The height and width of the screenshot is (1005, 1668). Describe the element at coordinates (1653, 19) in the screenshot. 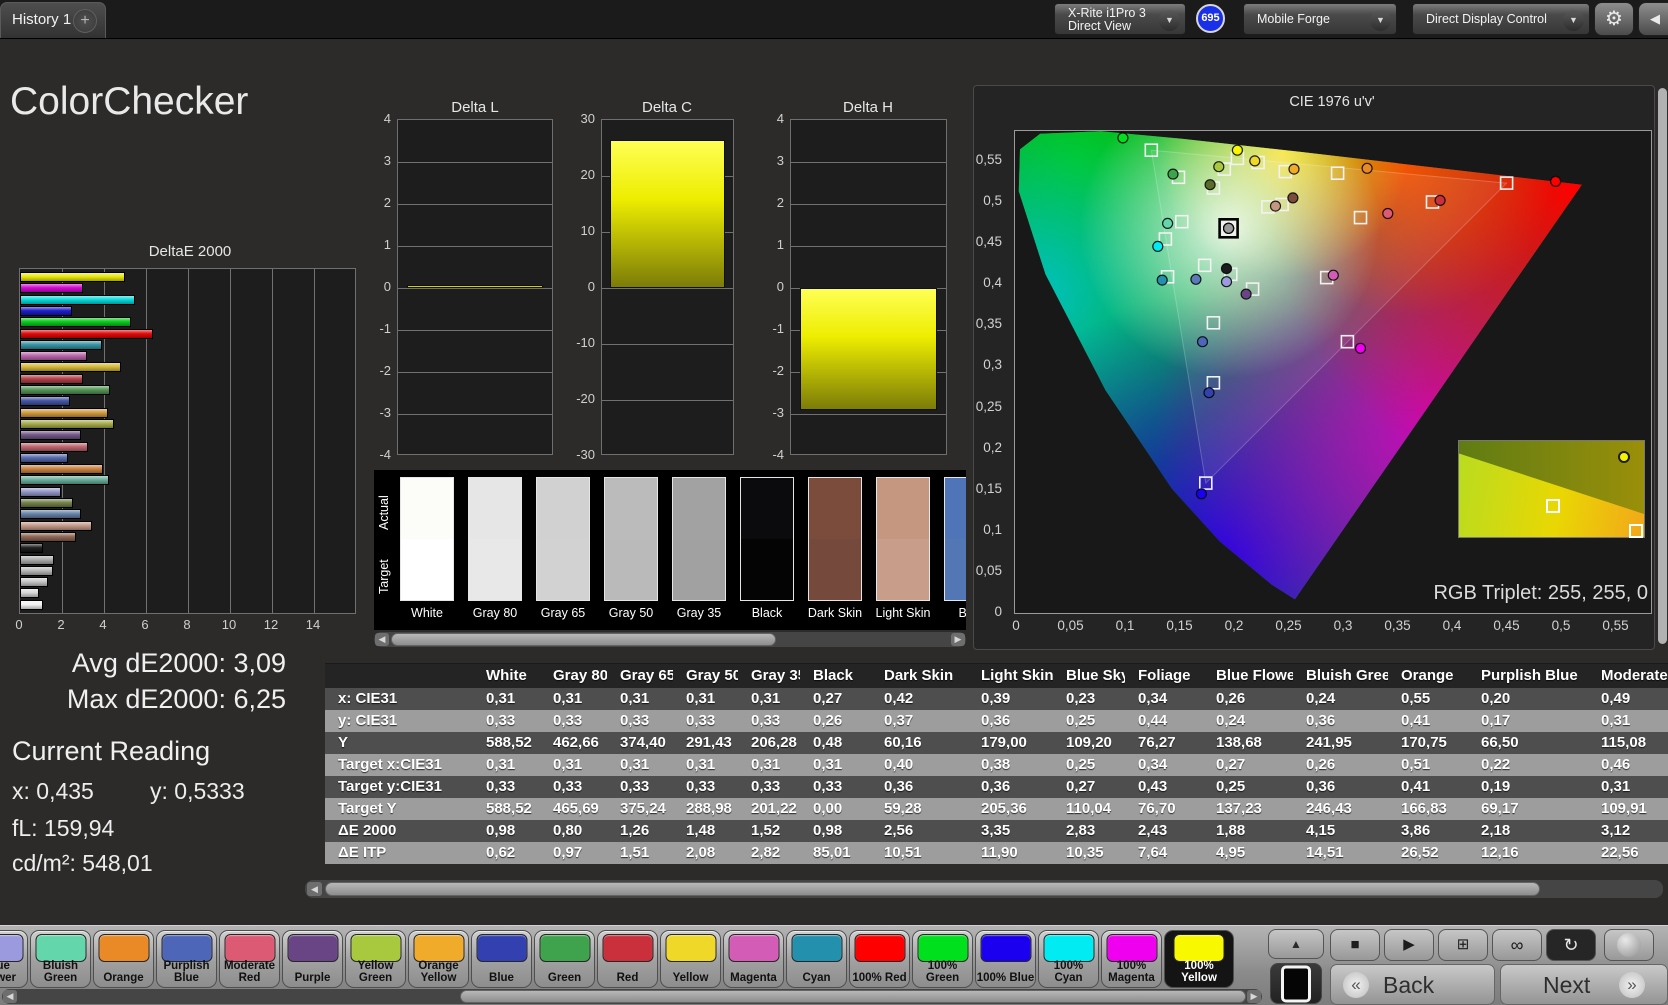

I see `collapse-panel-icon: ◀` at that location.